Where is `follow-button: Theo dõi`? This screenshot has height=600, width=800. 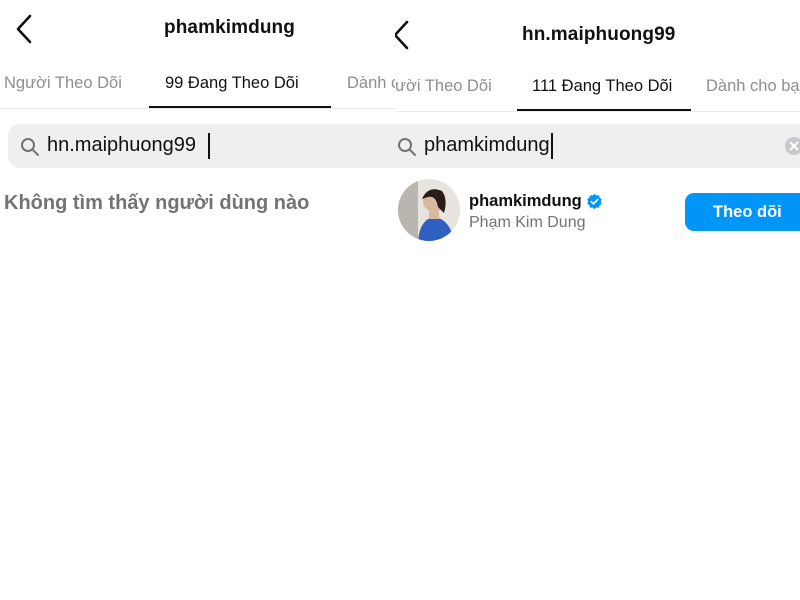
follow-button: Theo dõi is located at coordinates (742, 212).